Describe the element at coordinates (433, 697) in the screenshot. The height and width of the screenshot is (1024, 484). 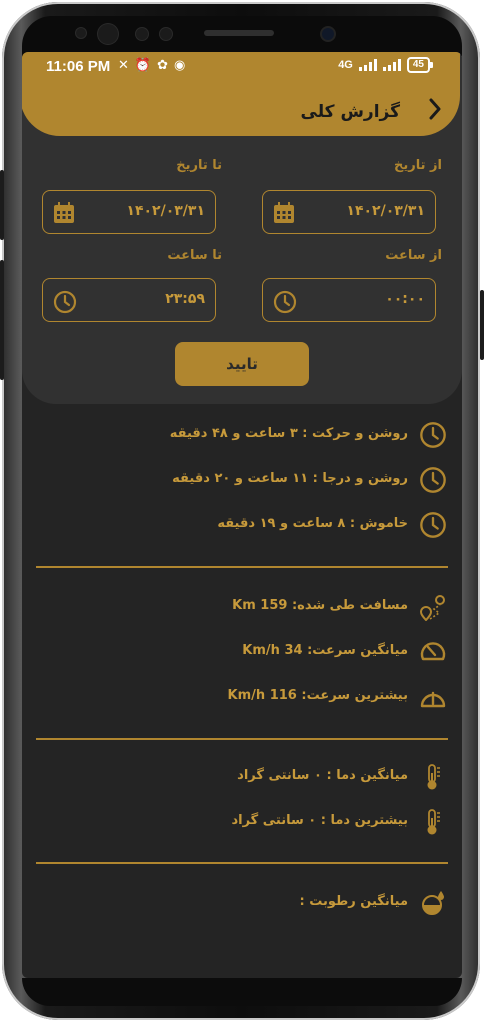
I see `max-speed-icon` at that location.